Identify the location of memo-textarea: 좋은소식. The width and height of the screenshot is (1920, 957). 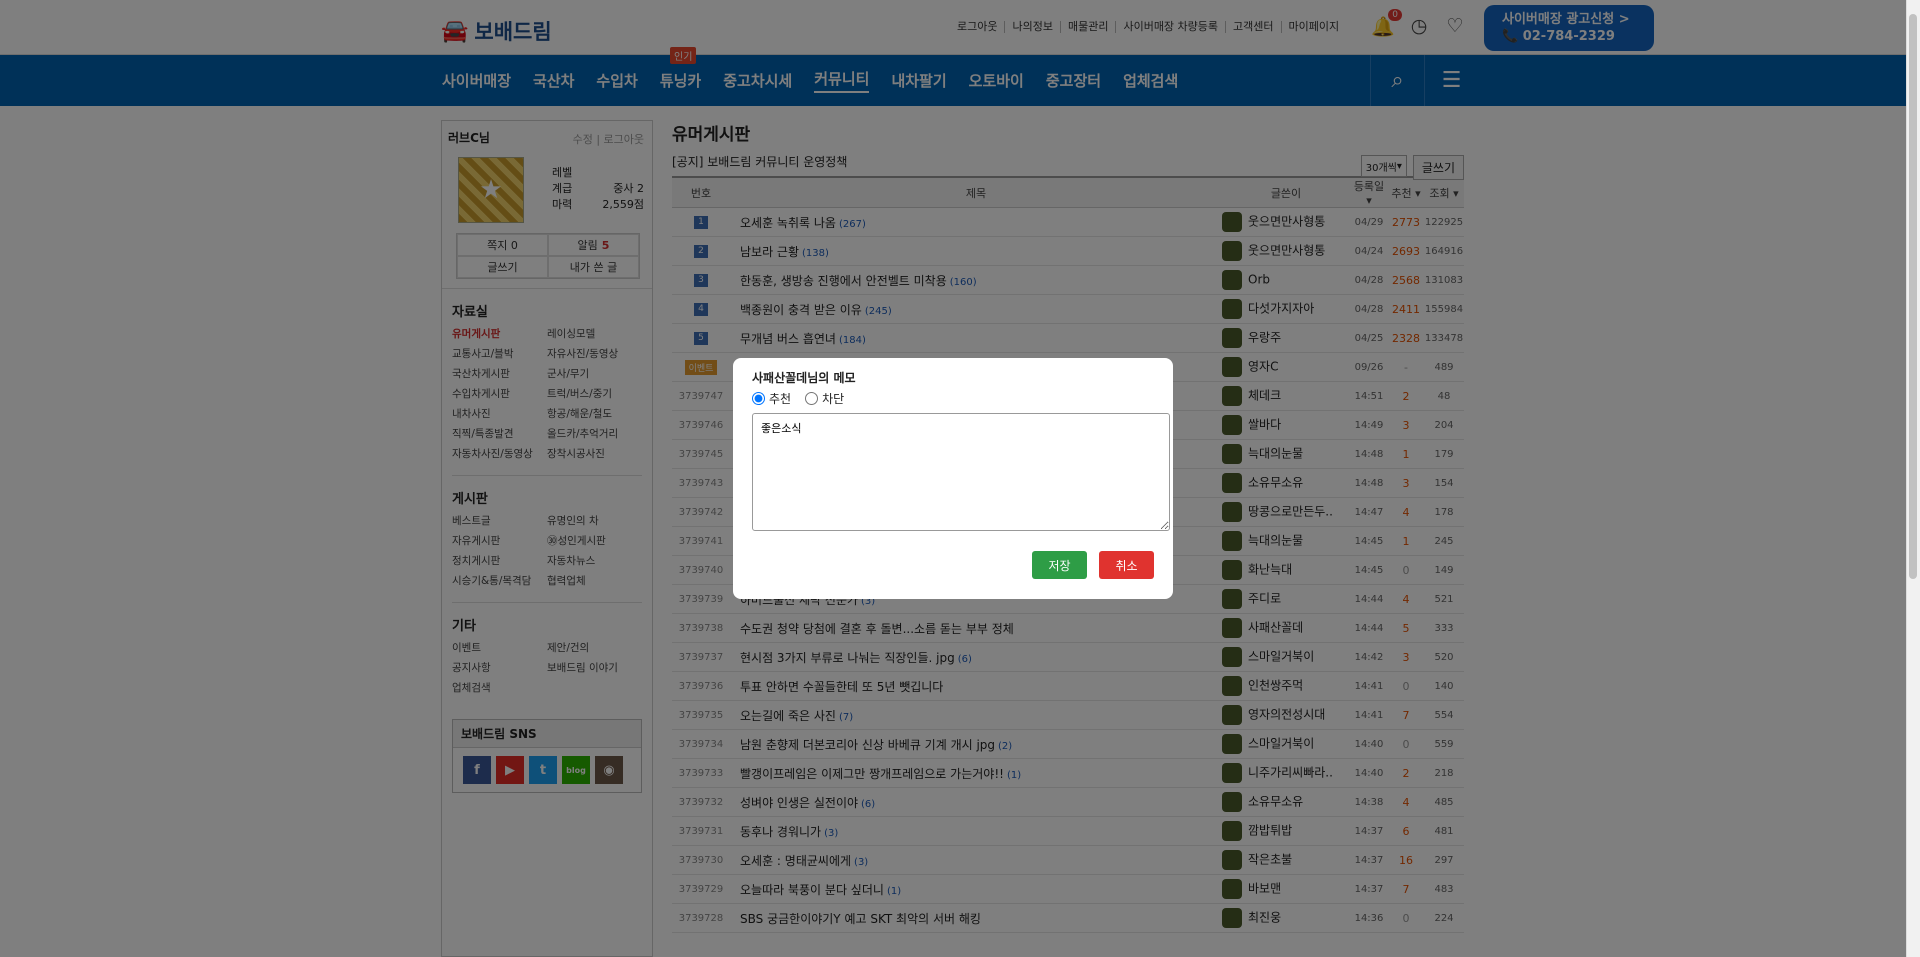
(961, 472).